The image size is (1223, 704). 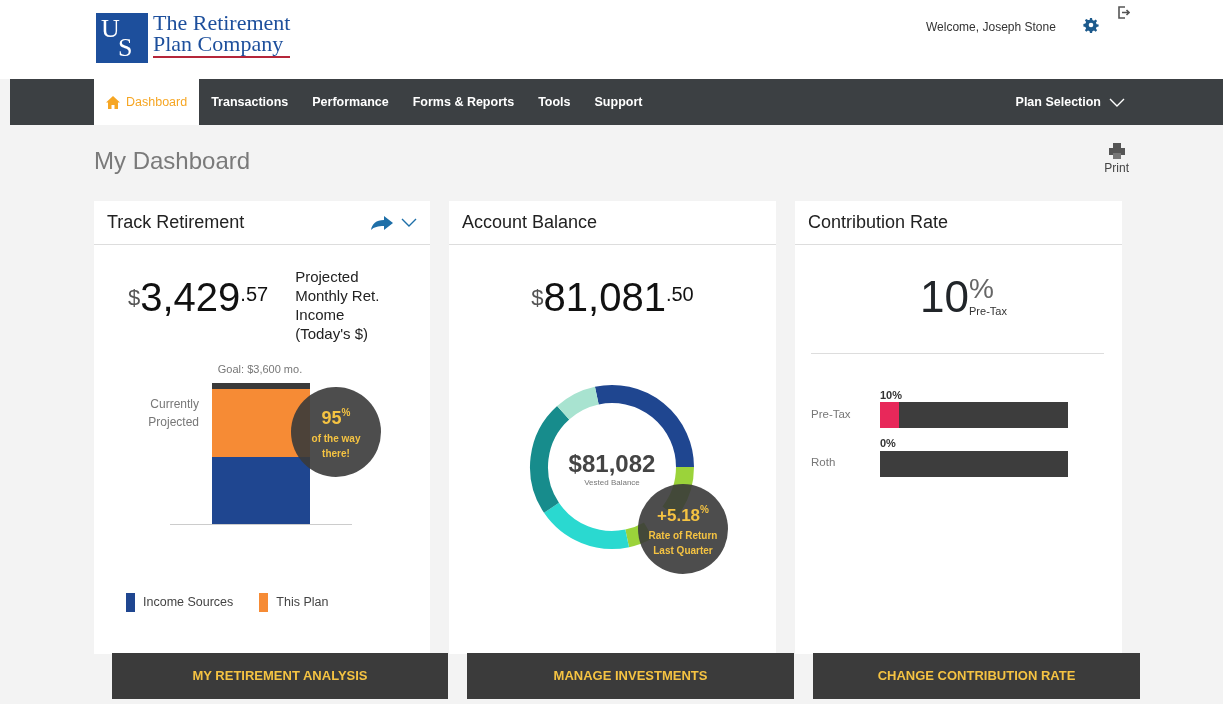 I want to click on income-caption: Projected Monthly Ret. Income (Today's $), so click(x=337, y=305).